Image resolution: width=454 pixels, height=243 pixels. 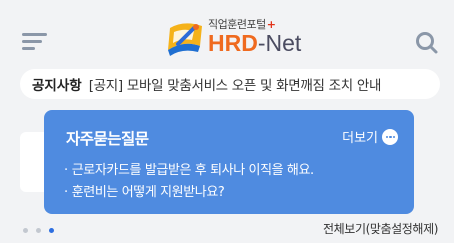 I want to click on more-label: 더보기, so click(x=360, y=138).